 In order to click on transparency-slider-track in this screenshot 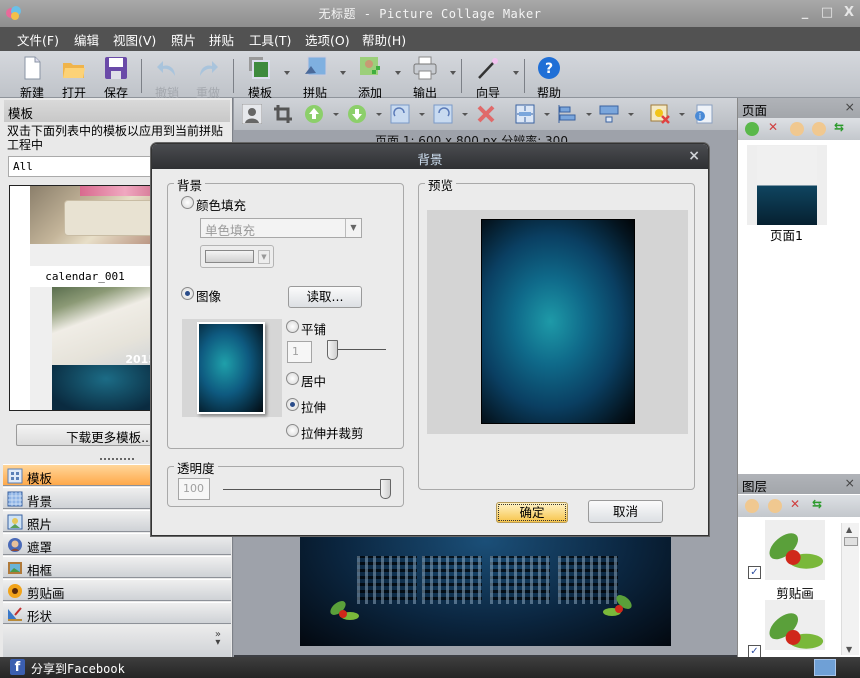, I will do `click(304, 489)`.